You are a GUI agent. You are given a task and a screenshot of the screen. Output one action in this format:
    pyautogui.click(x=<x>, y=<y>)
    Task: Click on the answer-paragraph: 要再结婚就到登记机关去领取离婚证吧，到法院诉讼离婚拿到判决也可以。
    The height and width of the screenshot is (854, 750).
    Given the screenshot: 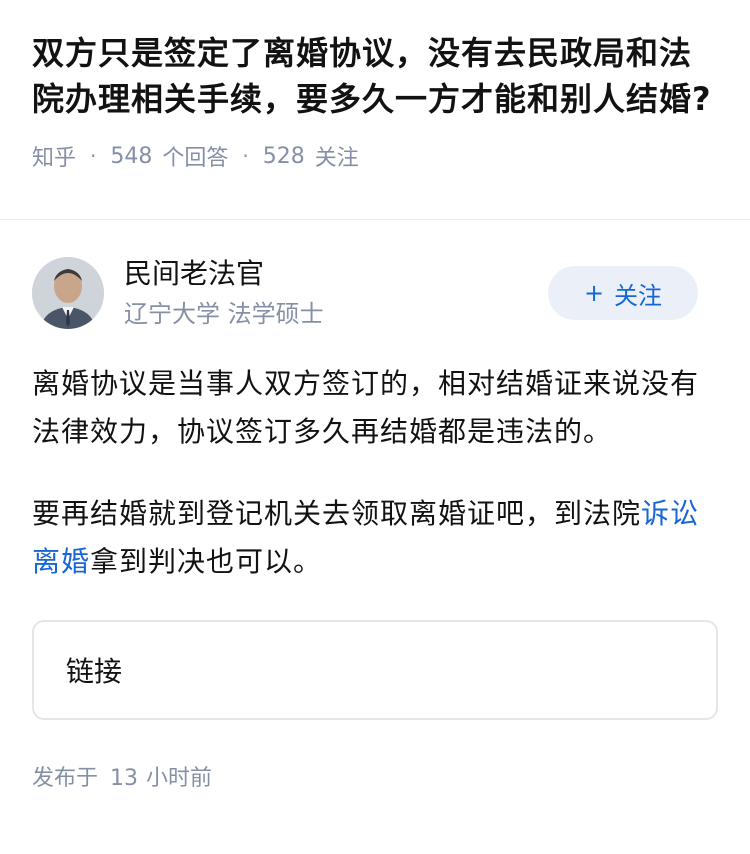 What is the action you would take?
    pyautogui.click(x=375, y=538)
    